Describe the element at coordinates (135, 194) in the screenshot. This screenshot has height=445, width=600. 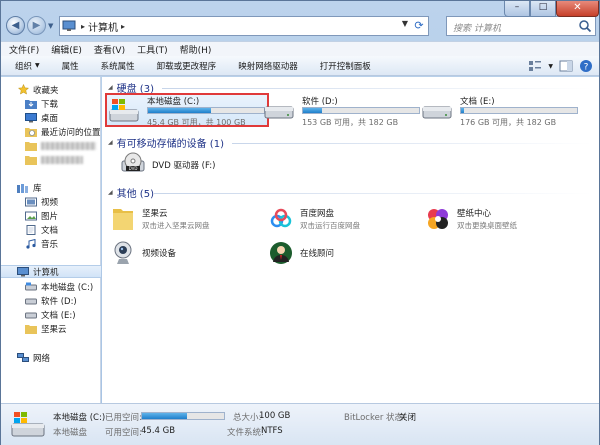
I see `section-title: 其他 (5)` at that location.